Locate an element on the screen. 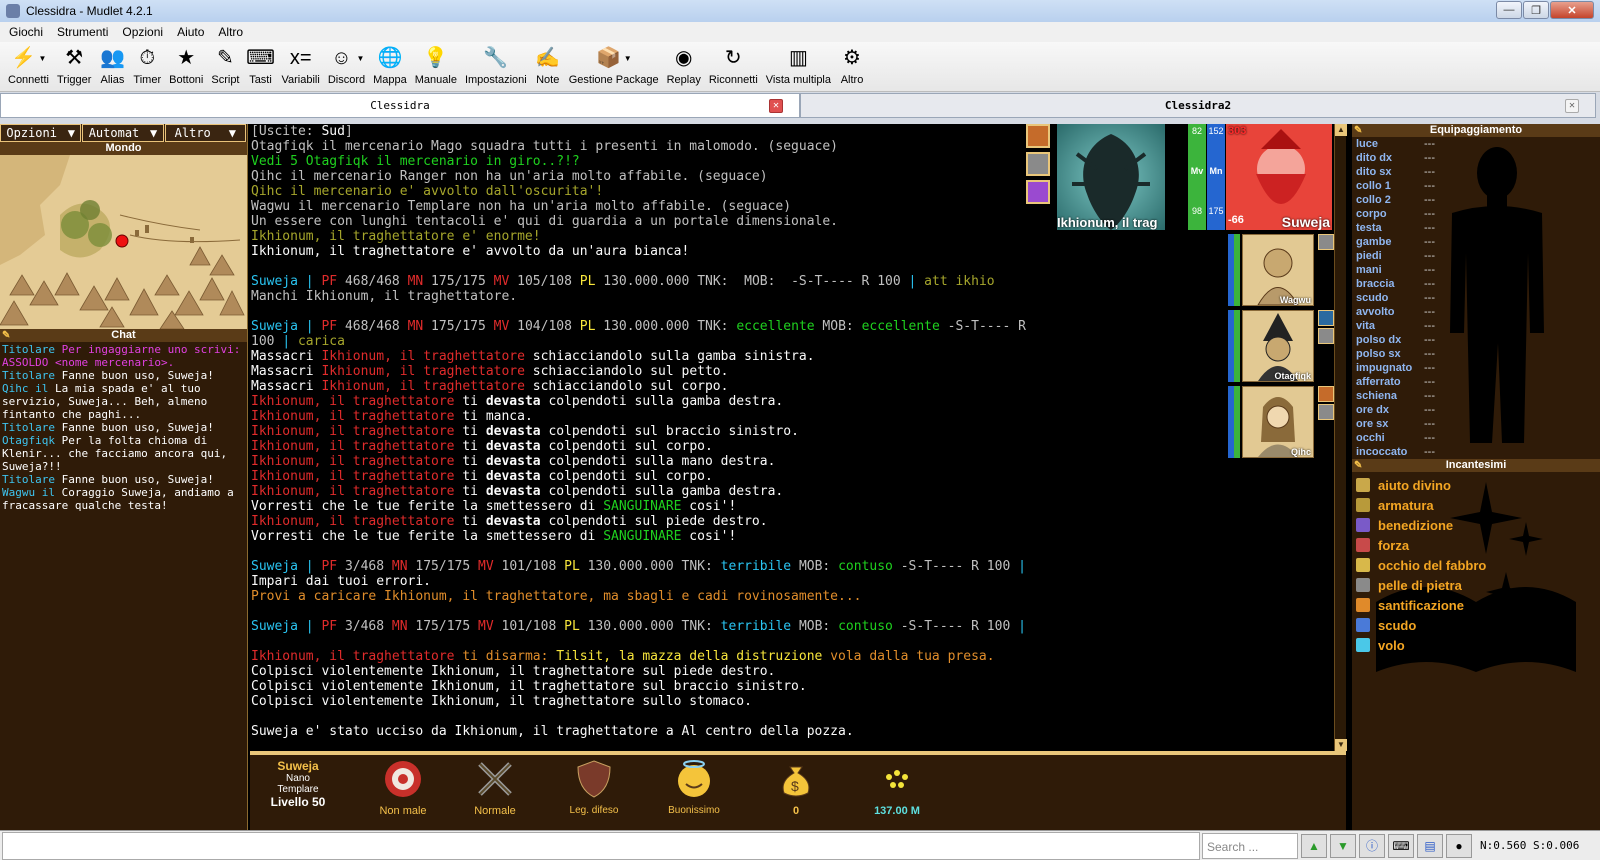 This screenshot has width=1600, height=860. equipment-row: dito sx --- is located at coordinates (1476, 172).